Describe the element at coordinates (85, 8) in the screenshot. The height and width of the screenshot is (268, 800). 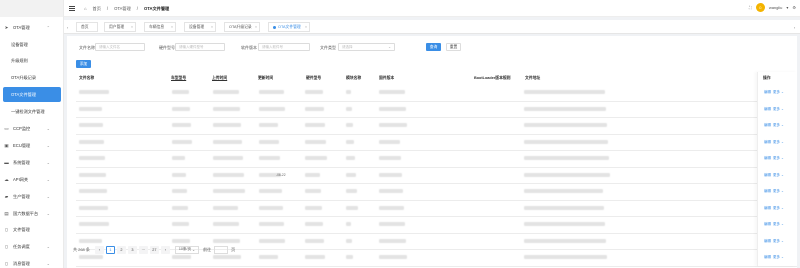
I see `home-icon: ⌂` at that location.